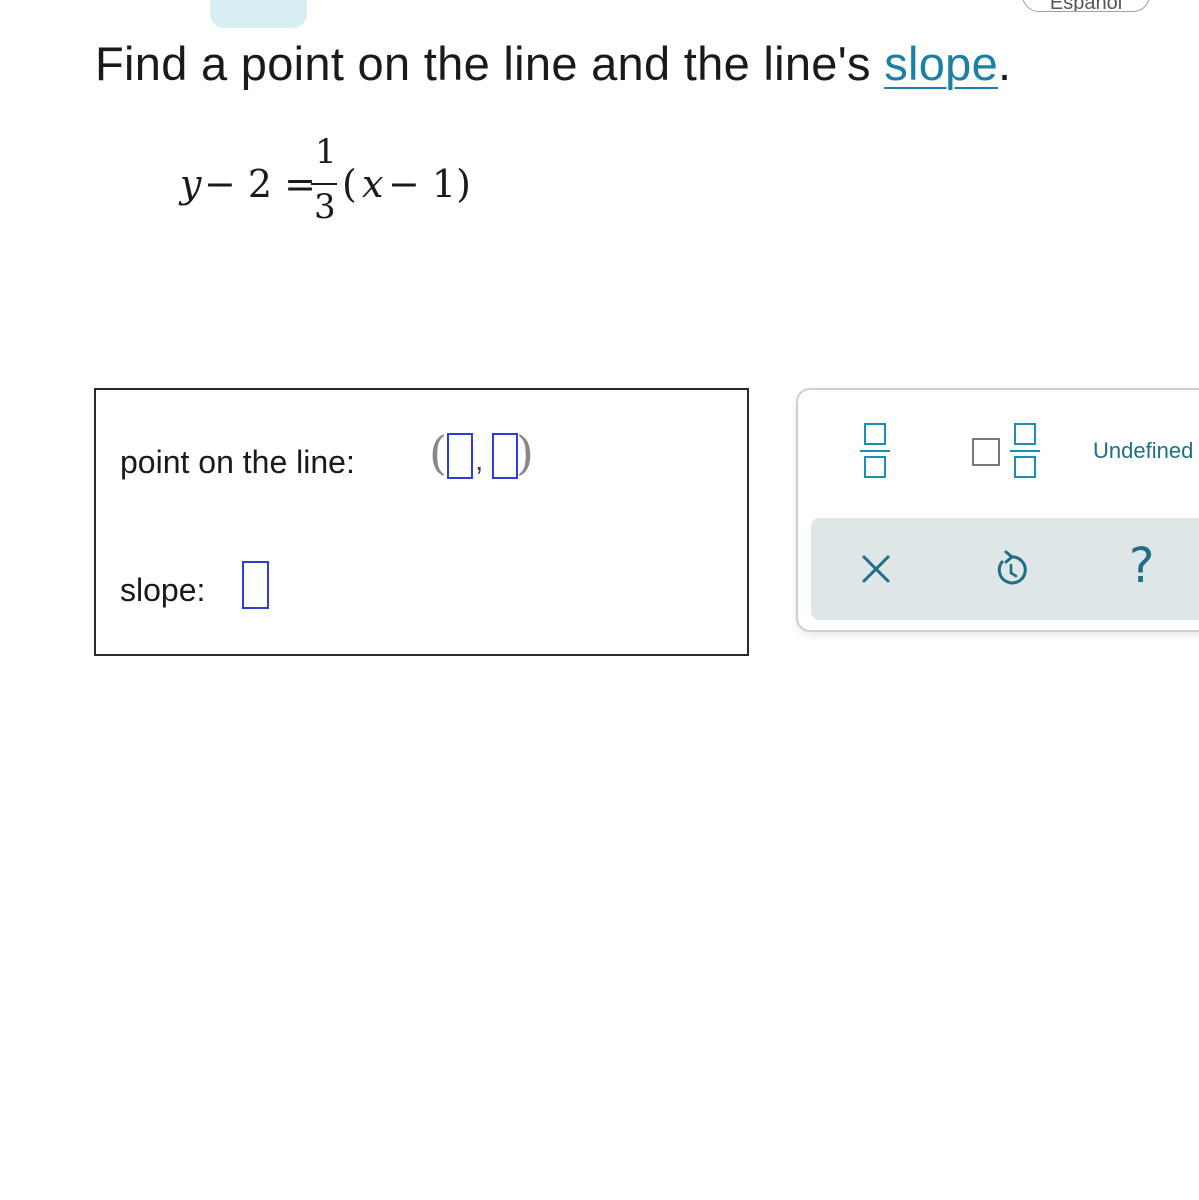 This screenshot has height=1200, width=1199. I want to click on slope-input, so click(255, 585).